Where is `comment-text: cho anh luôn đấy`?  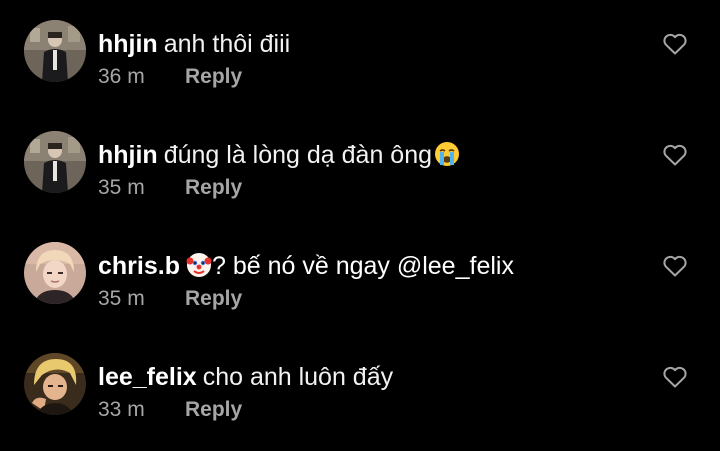
comment-text: cho anh luôn đấy is located at coordinates (298, 377).